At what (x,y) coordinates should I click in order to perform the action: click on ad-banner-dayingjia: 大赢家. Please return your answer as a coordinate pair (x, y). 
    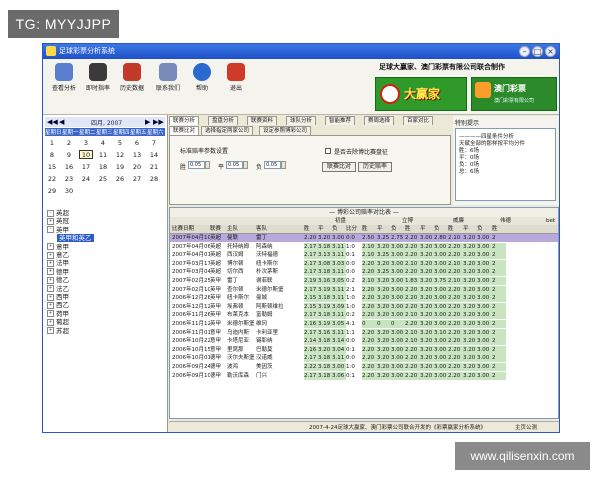
    Looking at the image, I should click on (421, 94).